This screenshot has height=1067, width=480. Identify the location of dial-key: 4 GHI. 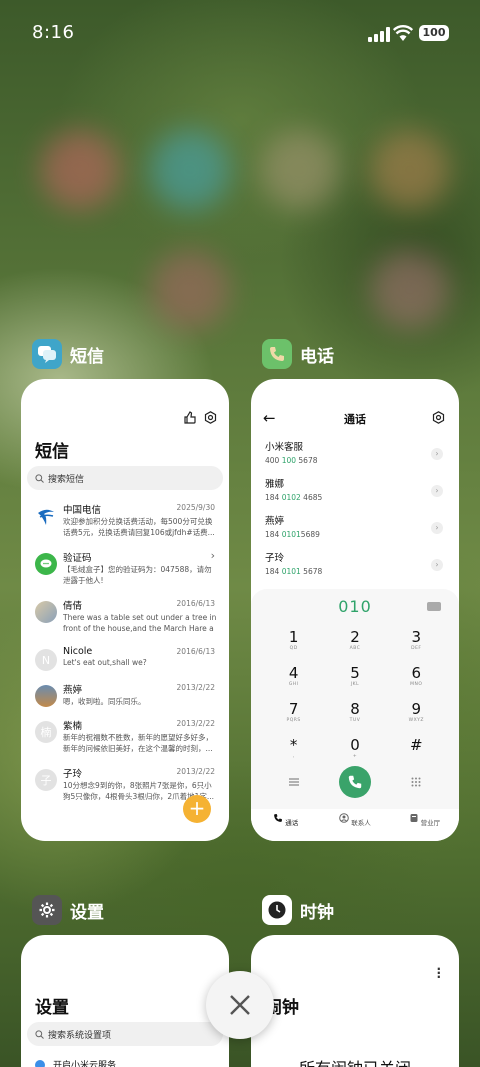
(293, 680).